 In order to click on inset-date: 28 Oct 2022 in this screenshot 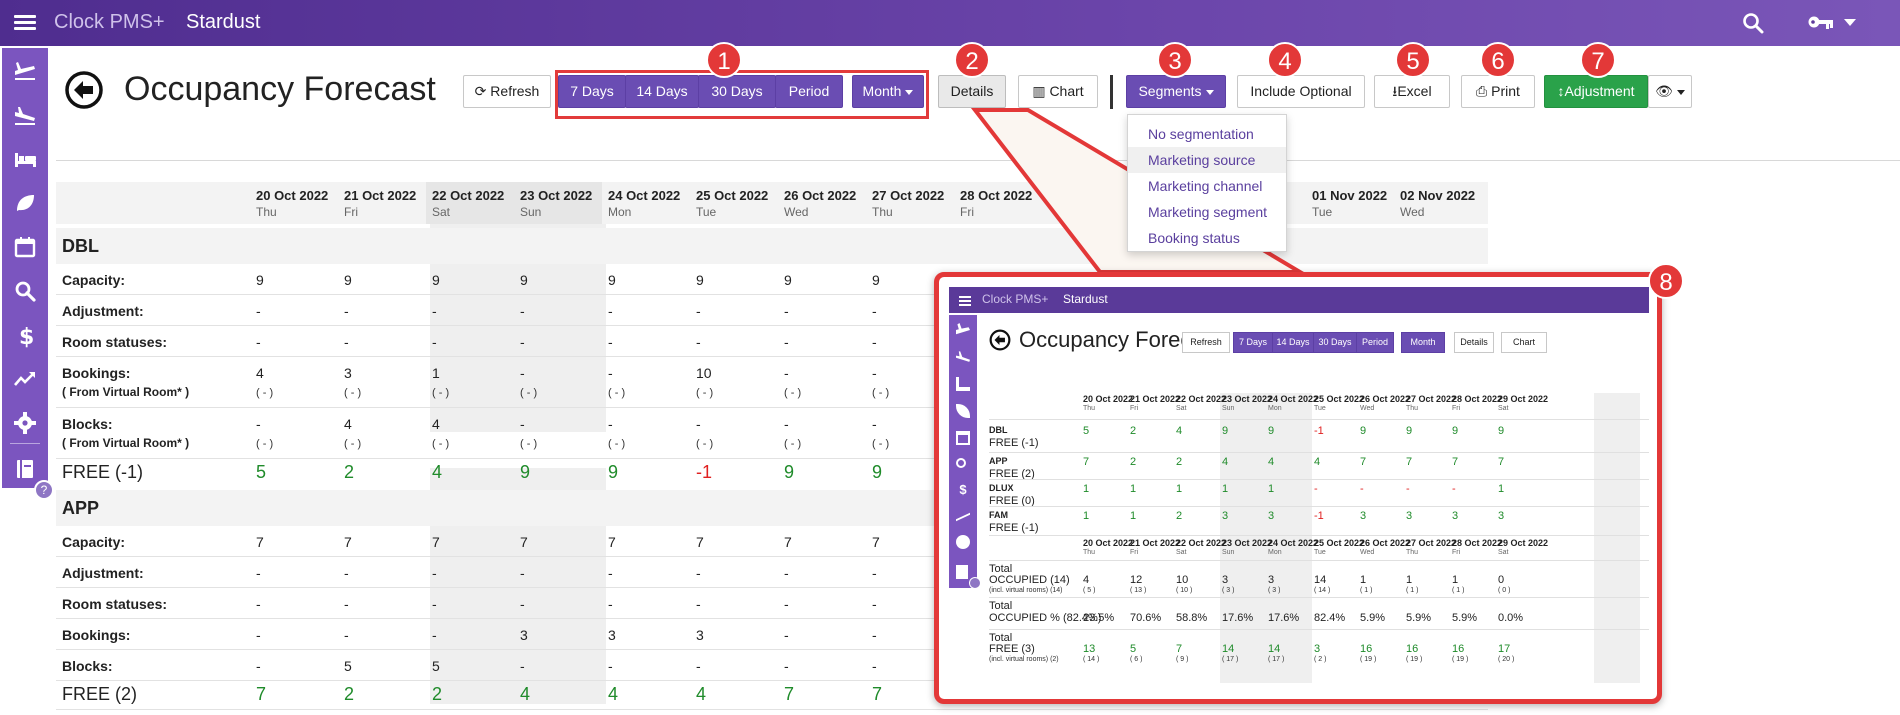, I will do `click(1477, 543)`.